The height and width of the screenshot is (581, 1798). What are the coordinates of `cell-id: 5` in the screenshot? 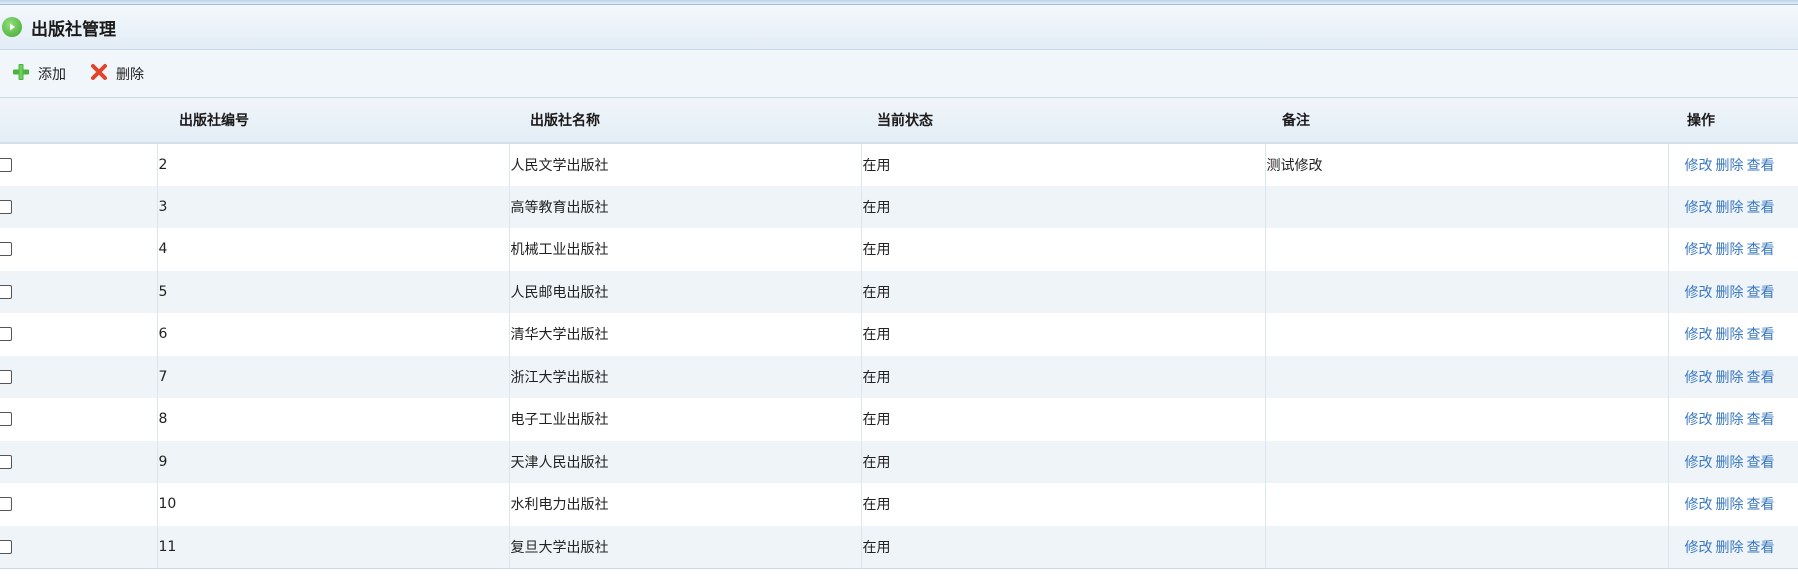 It's located at (332, 291).